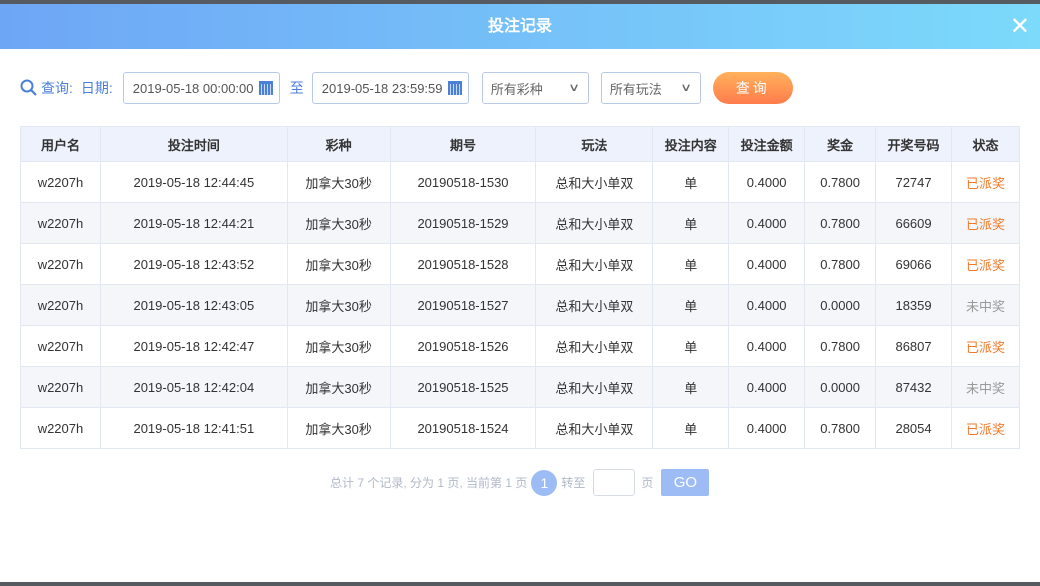  I want to click on table-cell: 2019-05-18 12:41:51, so click(193, 428).